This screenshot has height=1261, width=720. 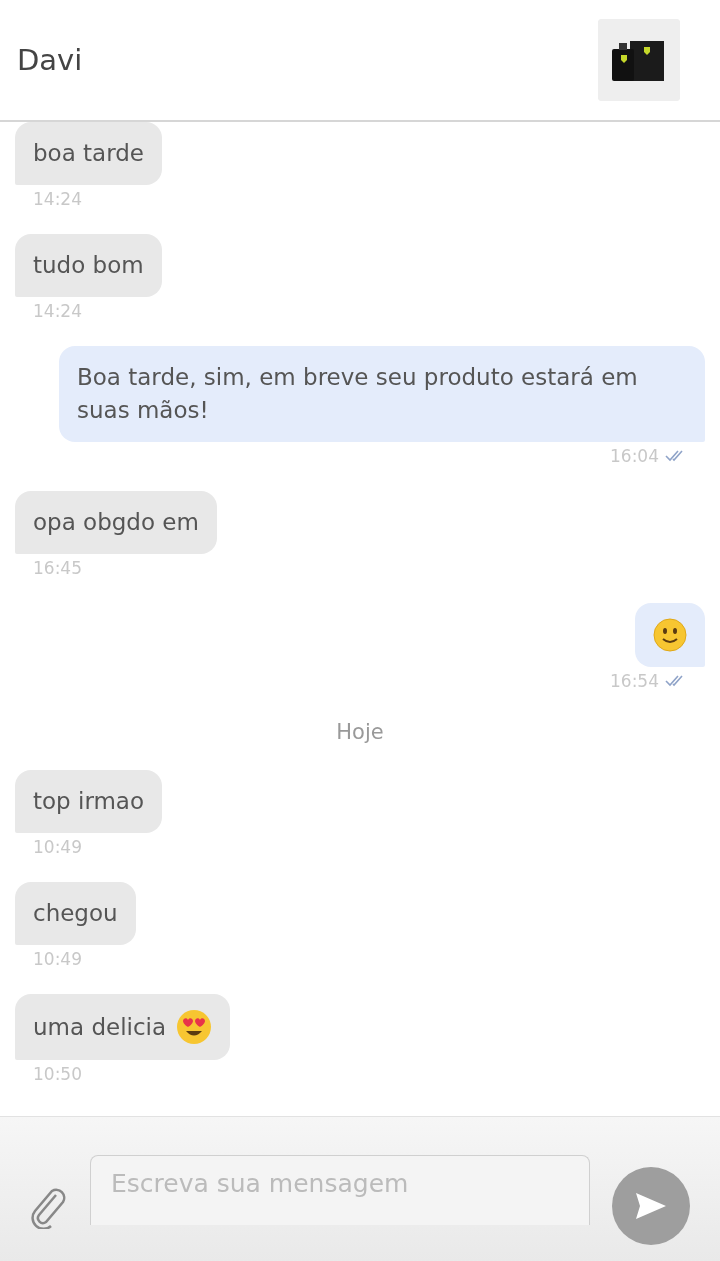 I want to click on smiley-icon, so click(x=670, y=635).